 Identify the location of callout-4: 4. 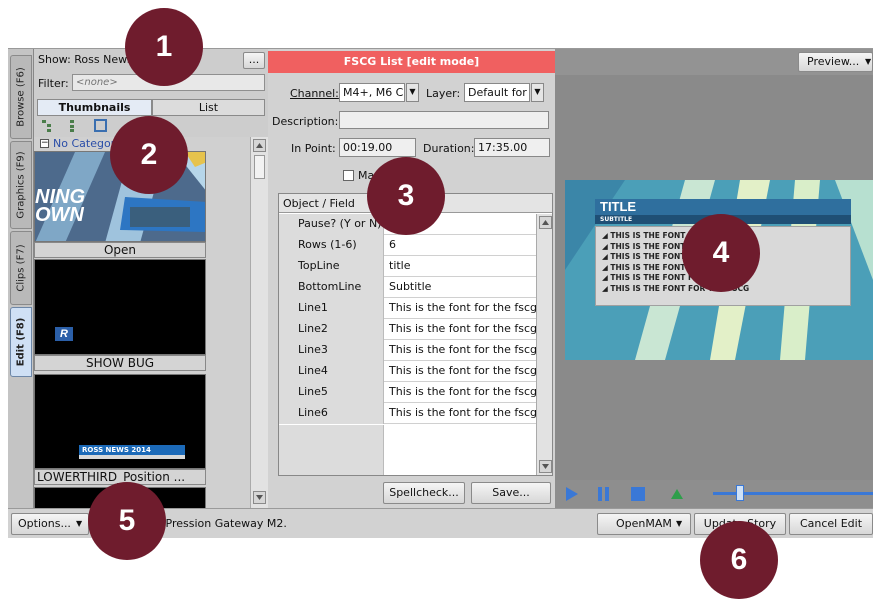
(721, 253).